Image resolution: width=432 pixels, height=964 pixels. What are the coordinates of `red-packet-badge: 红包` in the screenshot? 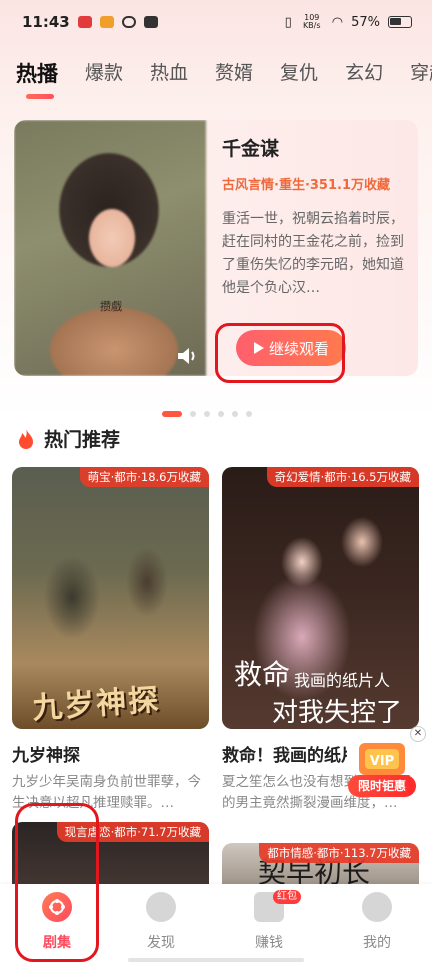 It's located at (287, 897).